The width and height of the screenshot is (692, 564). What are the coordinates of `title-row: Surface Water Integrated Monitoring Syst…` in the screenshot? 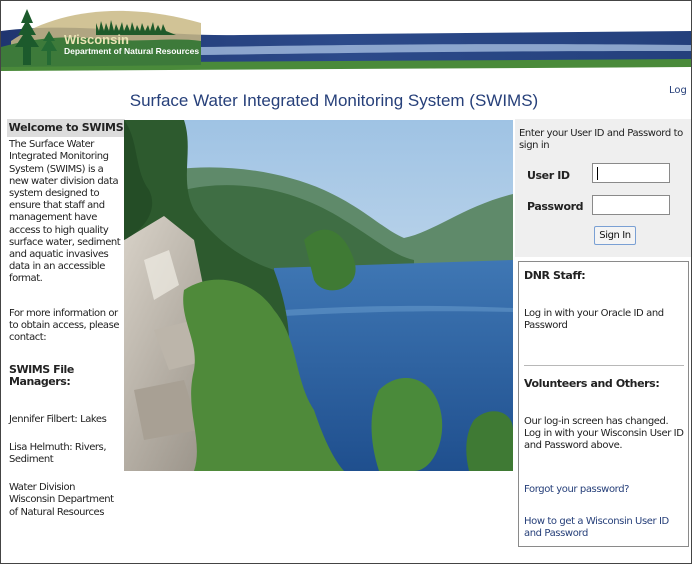 It's located at (346, 100).